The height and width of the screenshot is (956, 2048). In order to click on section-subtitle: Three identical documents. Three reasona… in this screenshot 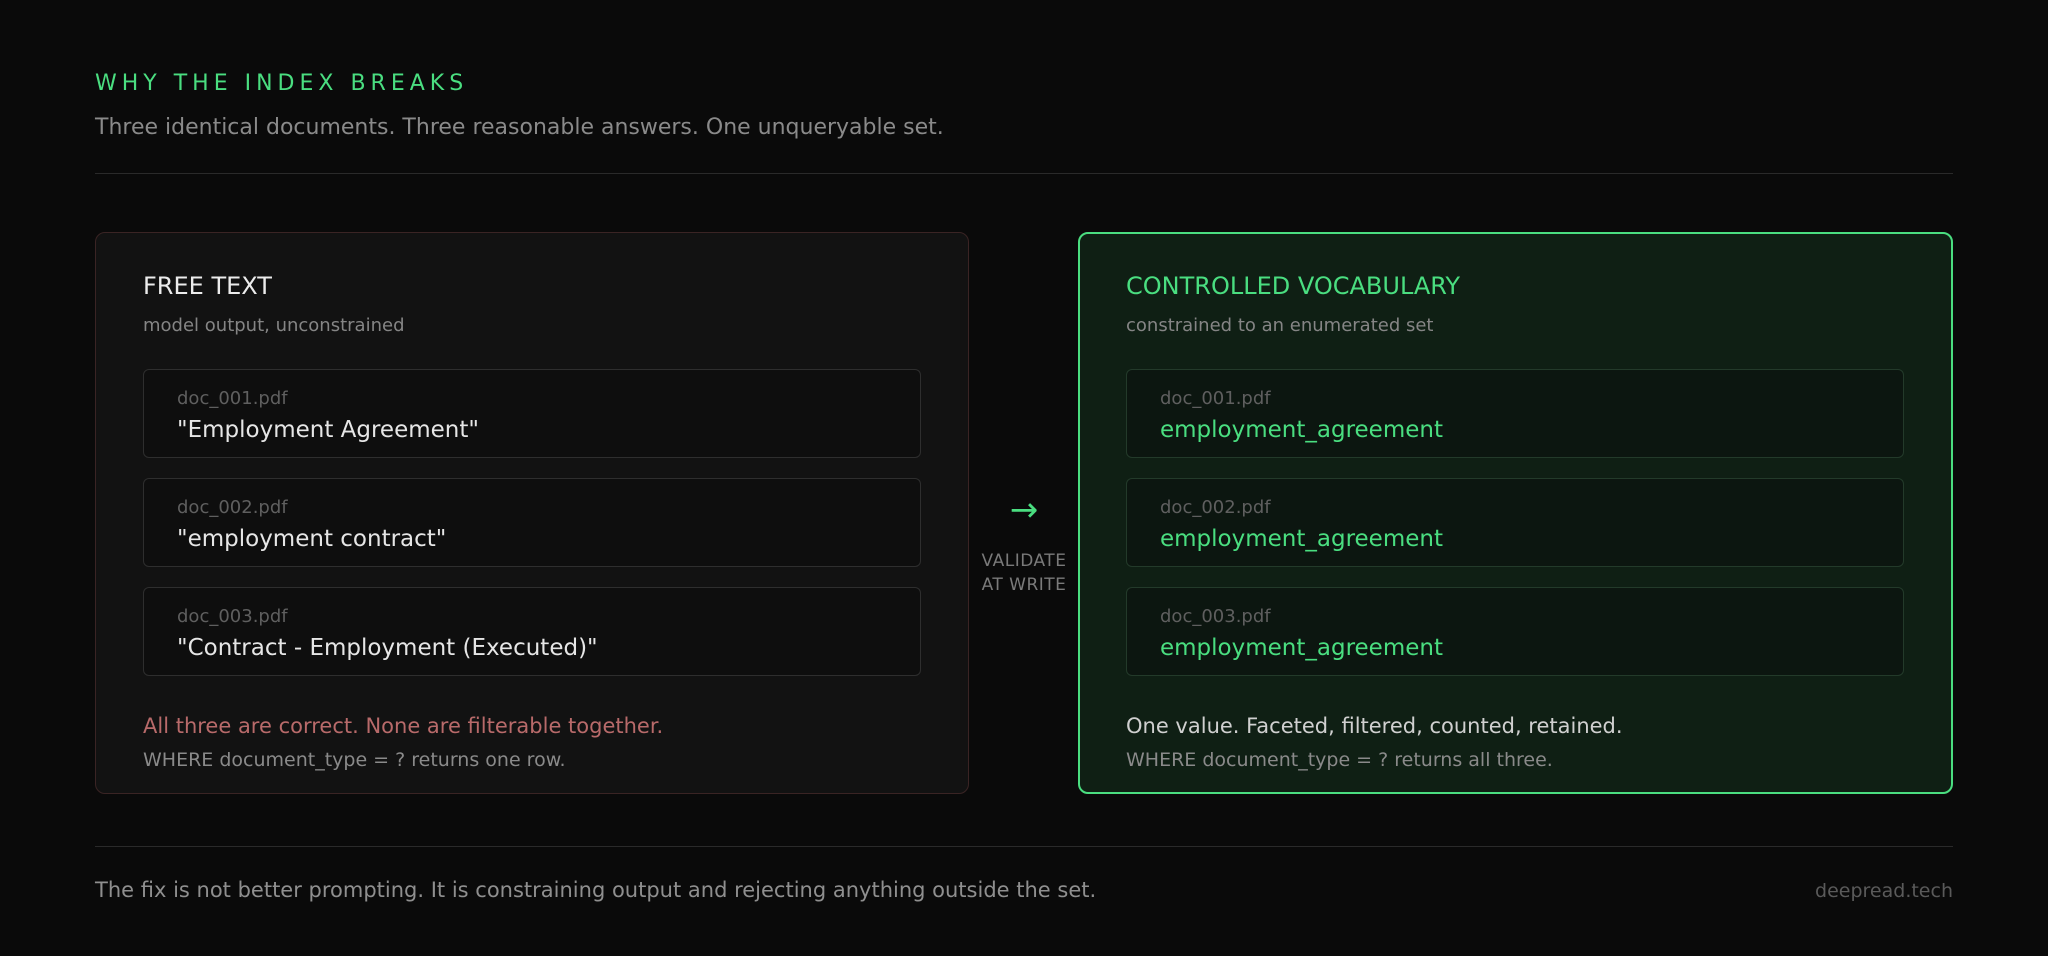, I will do `click(519, 127)`.